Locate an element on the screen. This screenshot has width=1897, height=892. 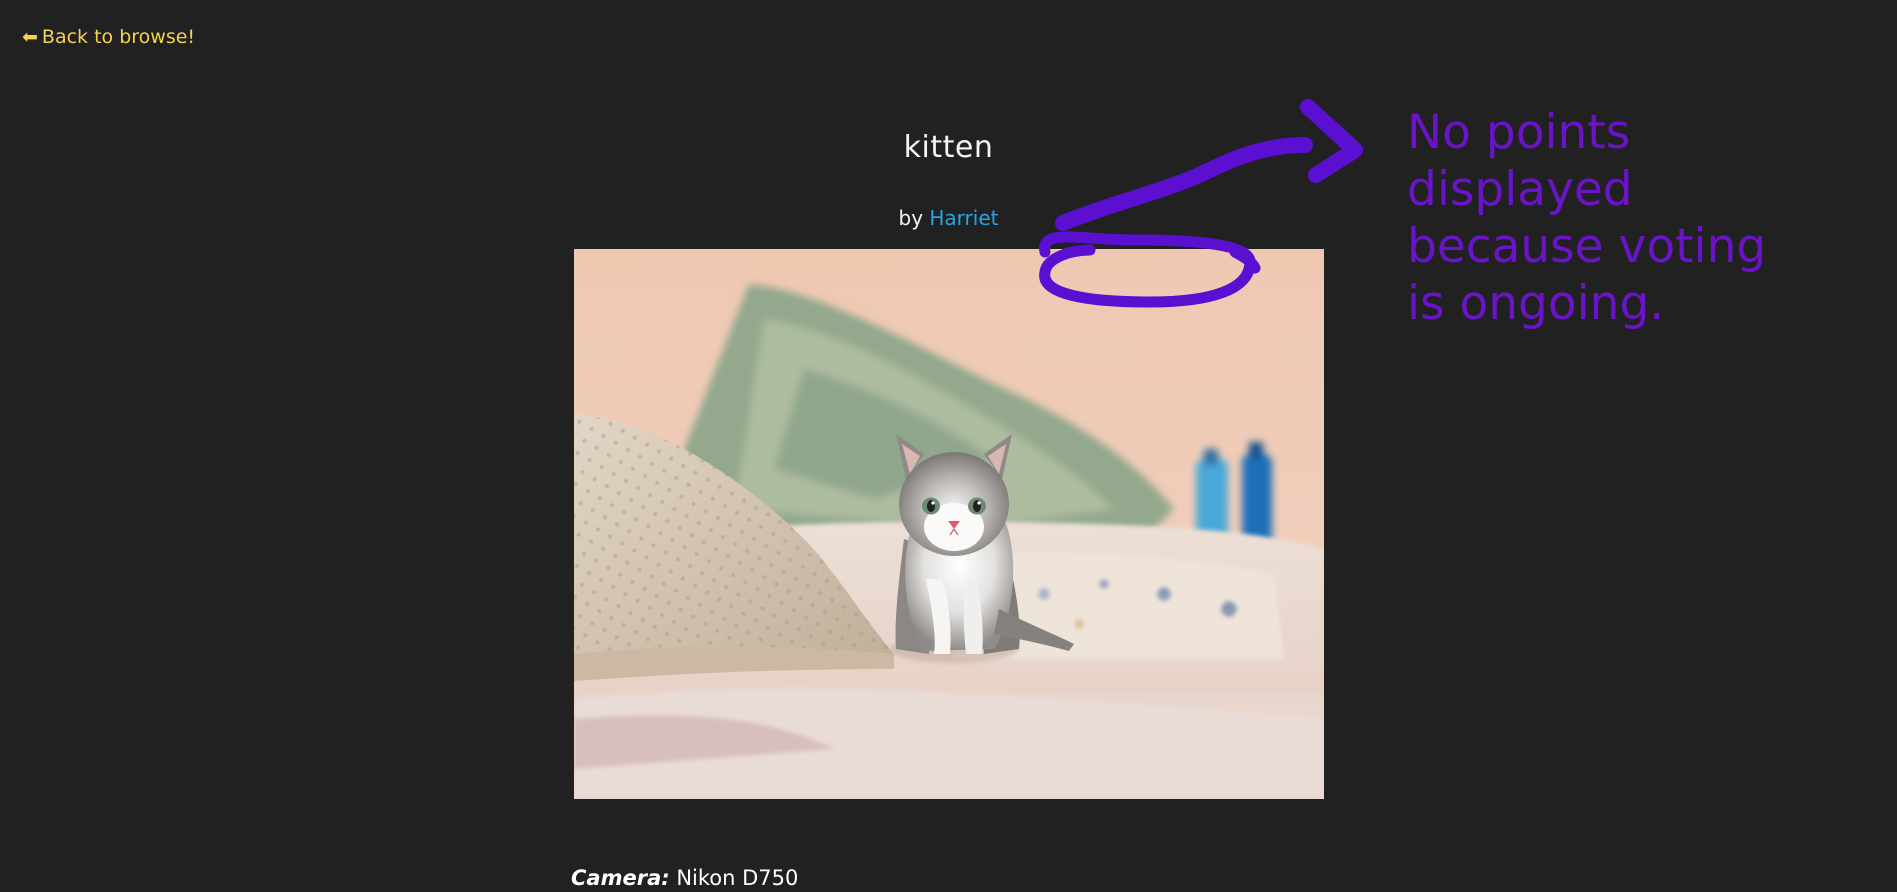
camera-value: Nikon D750 is located at coordinates (737, 878).